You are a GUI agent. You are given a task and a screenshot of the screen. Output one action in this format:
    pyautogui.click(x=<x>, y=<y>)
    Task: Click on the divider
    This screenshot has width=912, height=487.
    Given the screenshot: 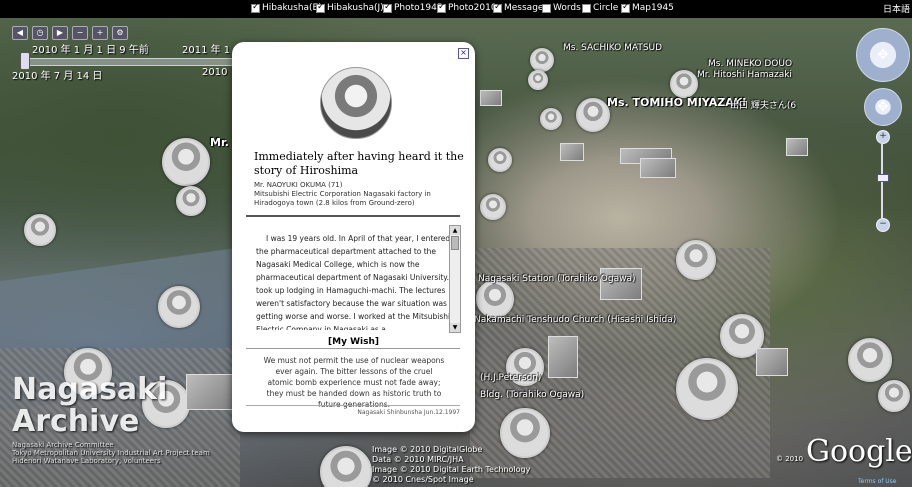 What is the action you would take?
    pyautogui.click(x=353, y=348)
    